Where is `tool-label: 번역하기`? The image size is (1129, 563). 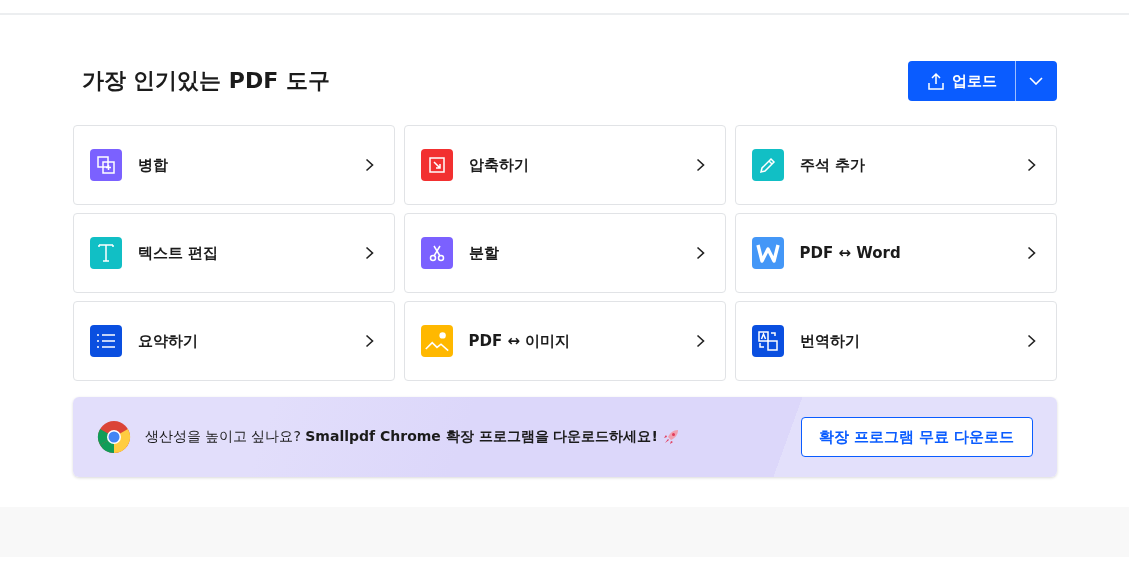 tool-label: 번역하기 is located at coordinates (830, 341).